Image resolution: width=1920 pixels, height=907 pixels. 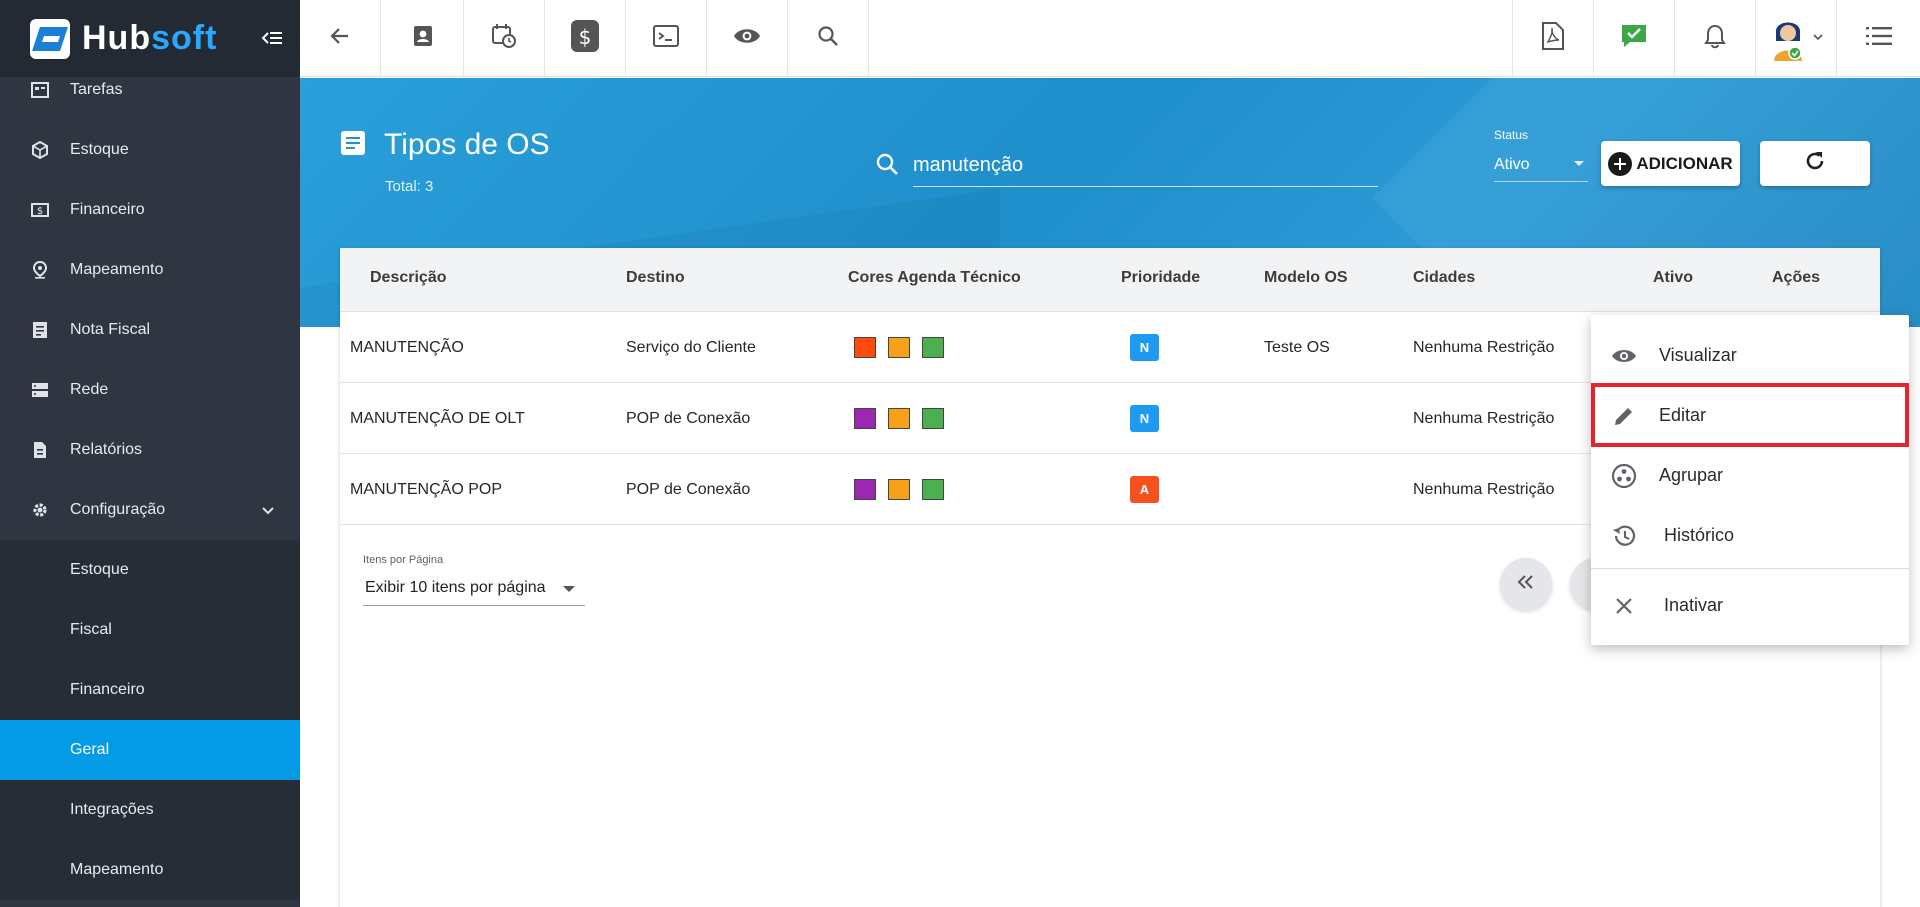 What do you see at coordinates (1673, 280) in the screenshot?
I see `column-header: Ativo` at bounding box center [1673, 280].